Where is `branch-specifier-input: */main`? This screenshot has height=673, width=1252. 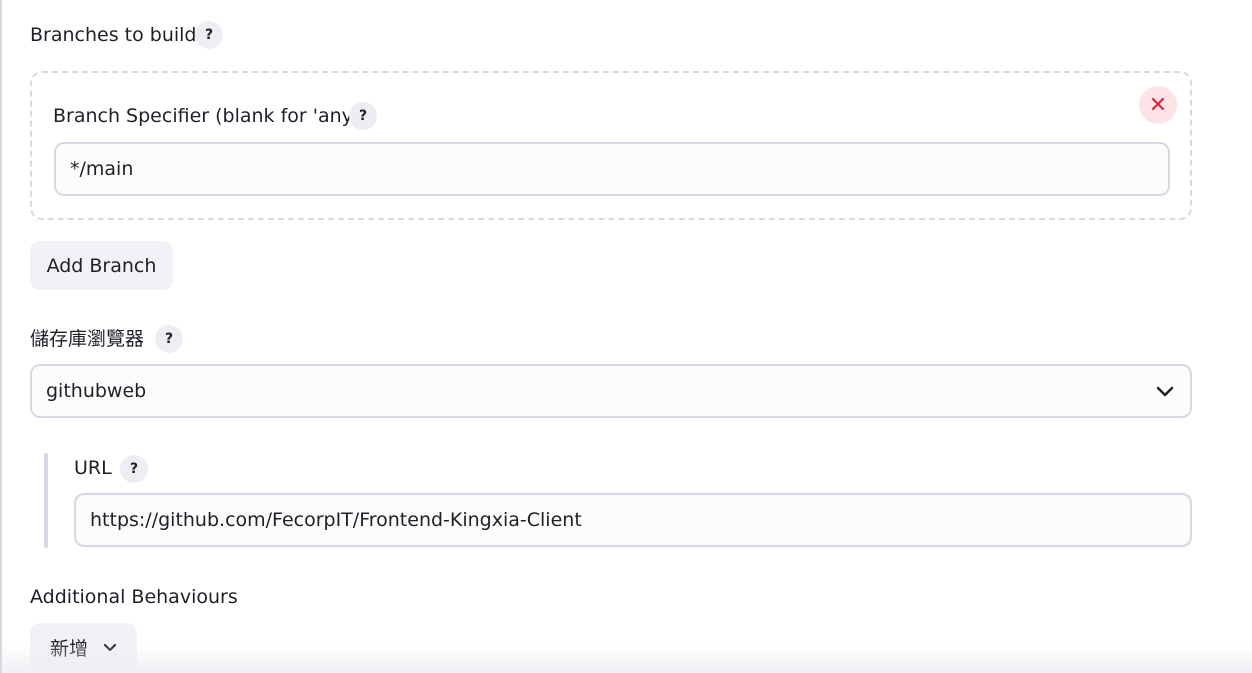 branch-specifier-input: */main is located at coordinates (612, 169).